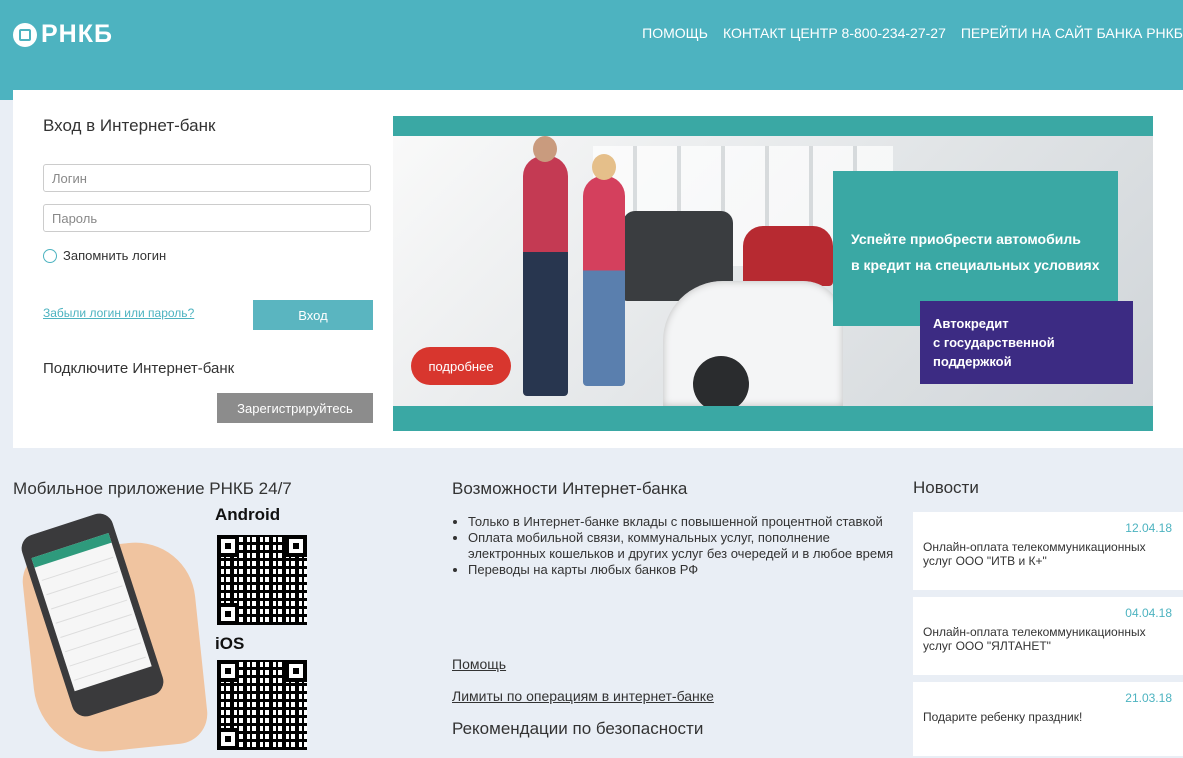 Image resolution: width=1183 pixels, height=758 pixels. I want to click on man-image, so click(545, 266).